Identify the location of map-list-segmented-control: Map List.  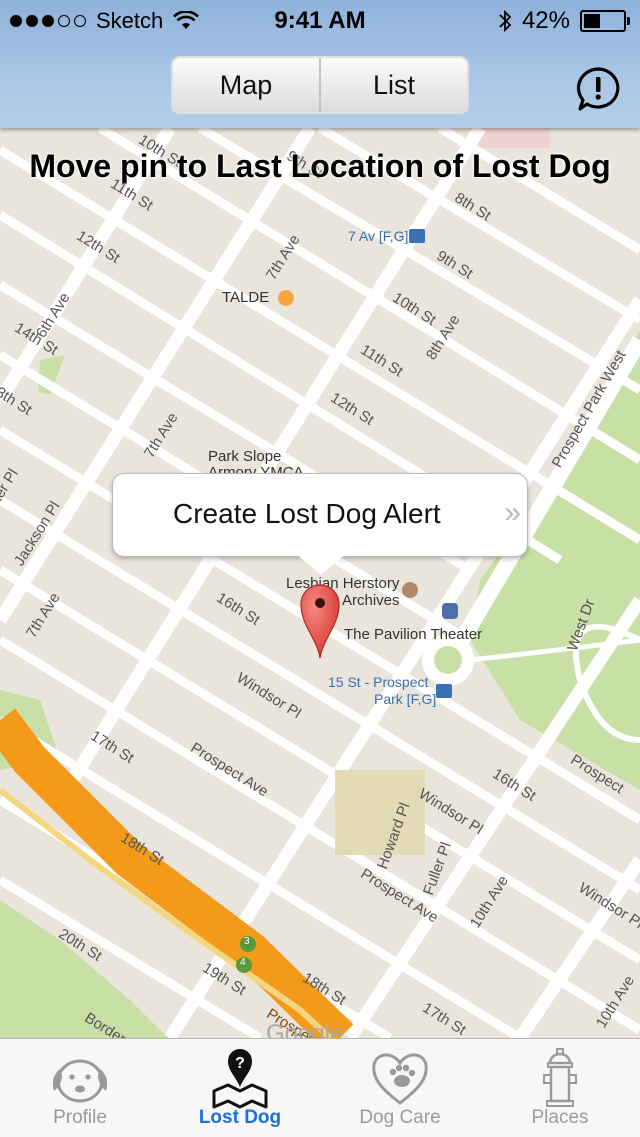
(320, 85).